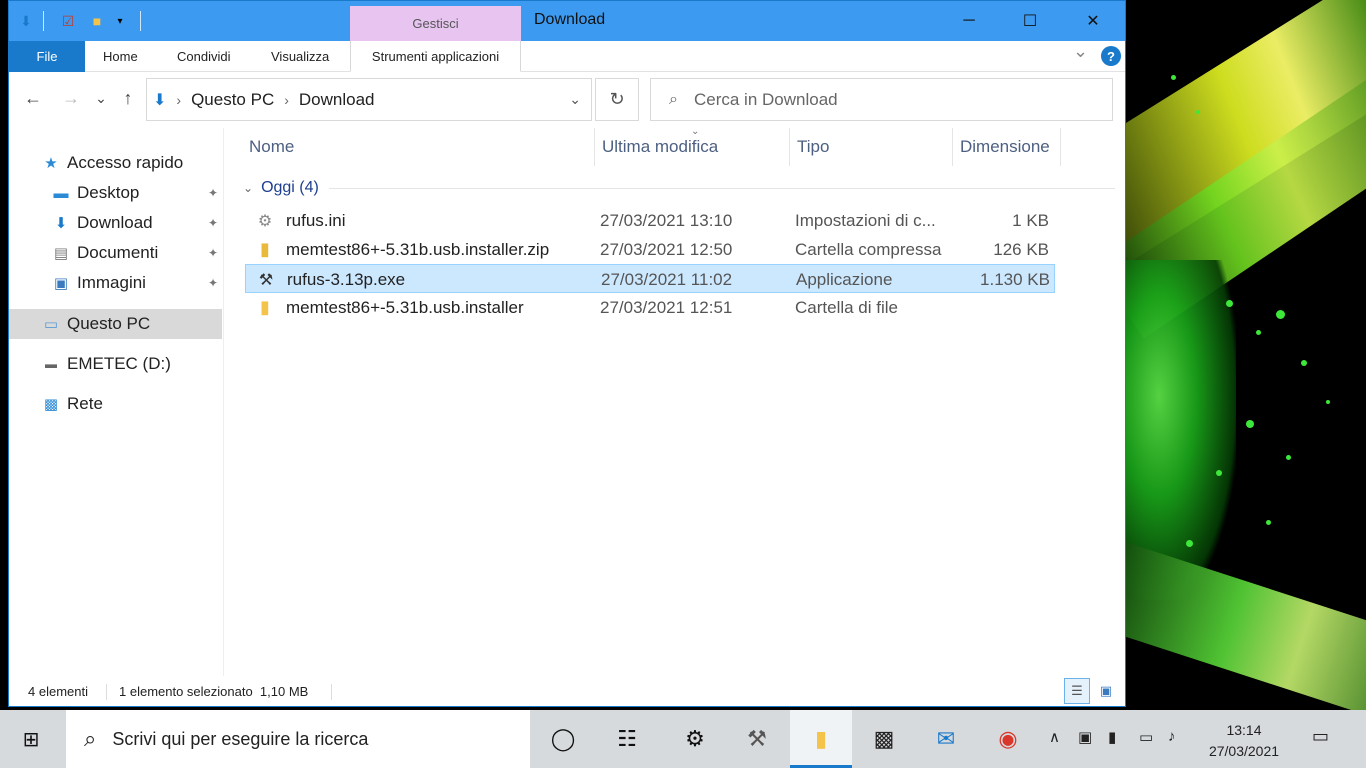  Describe the element at coordinates (1244, 741) in the screenshot. I see `clock: 13:14 27/03/2021` at that location.